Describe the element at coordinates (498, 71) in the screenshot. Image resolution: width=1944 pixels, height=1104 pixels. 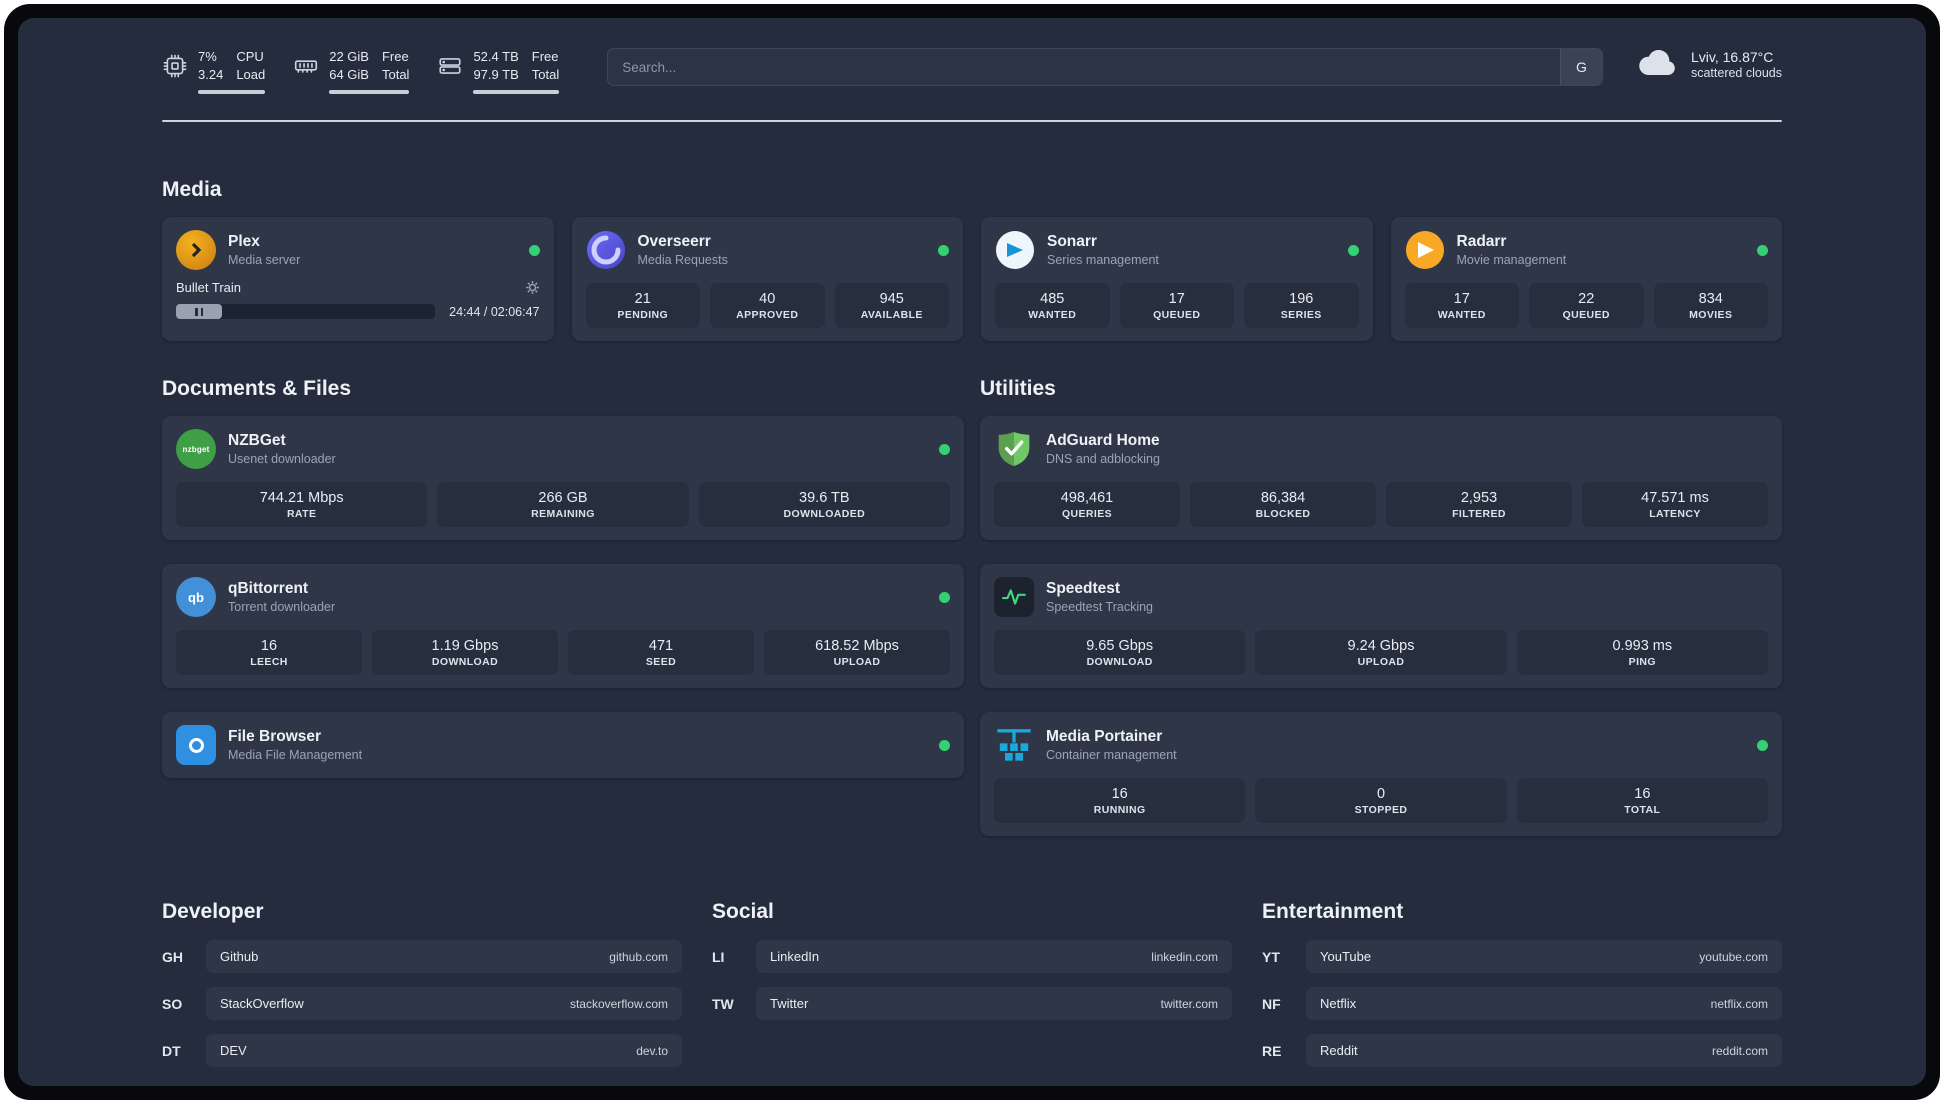
I see `disk-widget: 52.4 TB 97.9 TB Free Total` at that location.